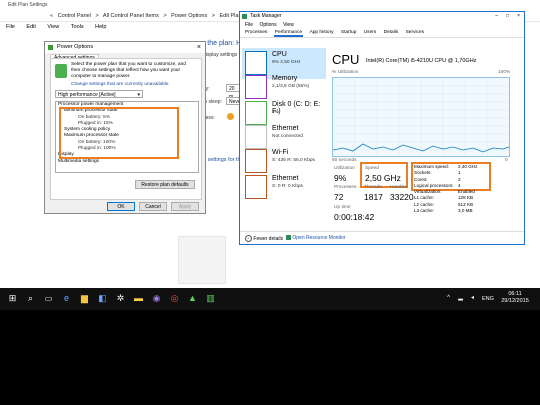  What do you see at coordinates (61, 71) in the screenshot?
I see `battery-icon` at bounding box center [61, 71].